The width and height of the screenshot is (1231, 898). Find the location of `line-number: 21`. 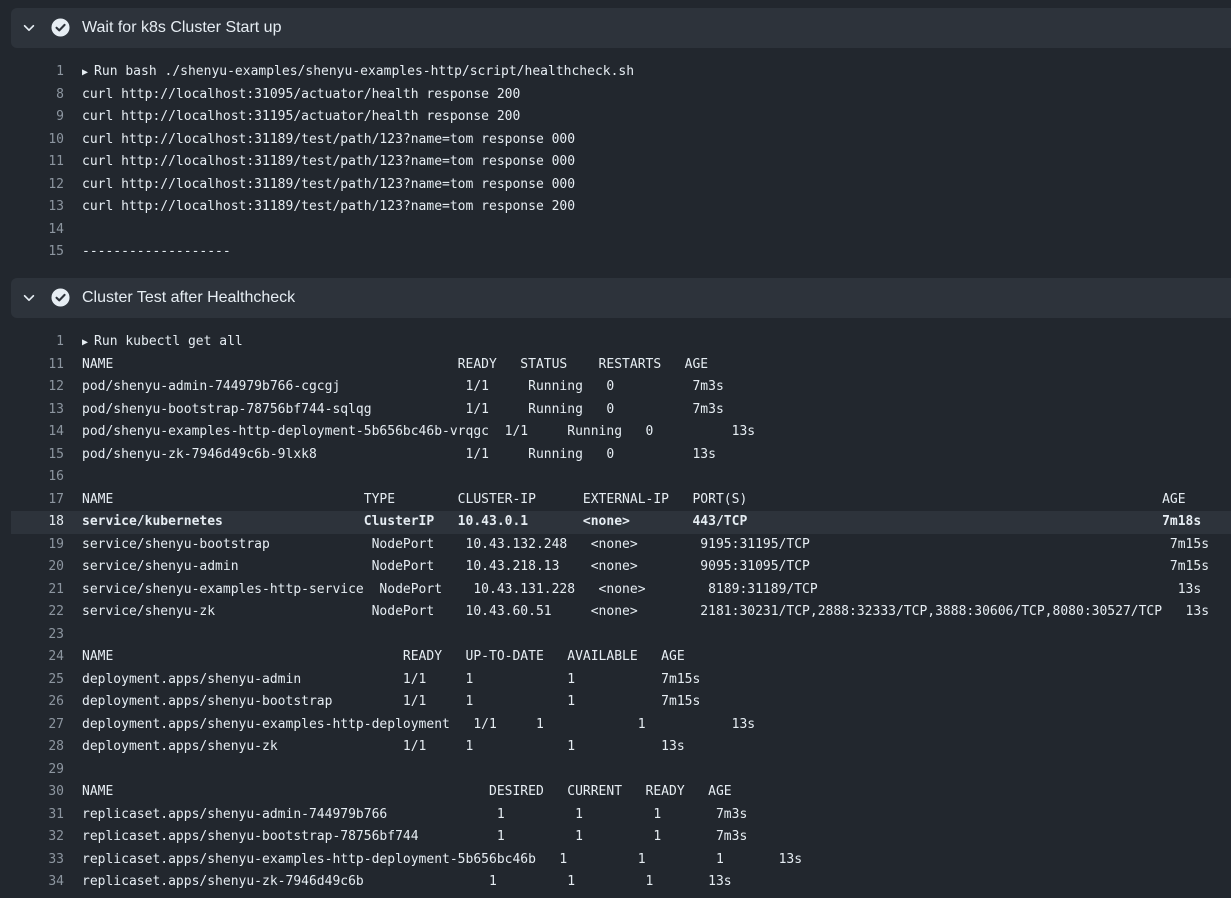

line-number: 21 is located at coordinates (37, 590).